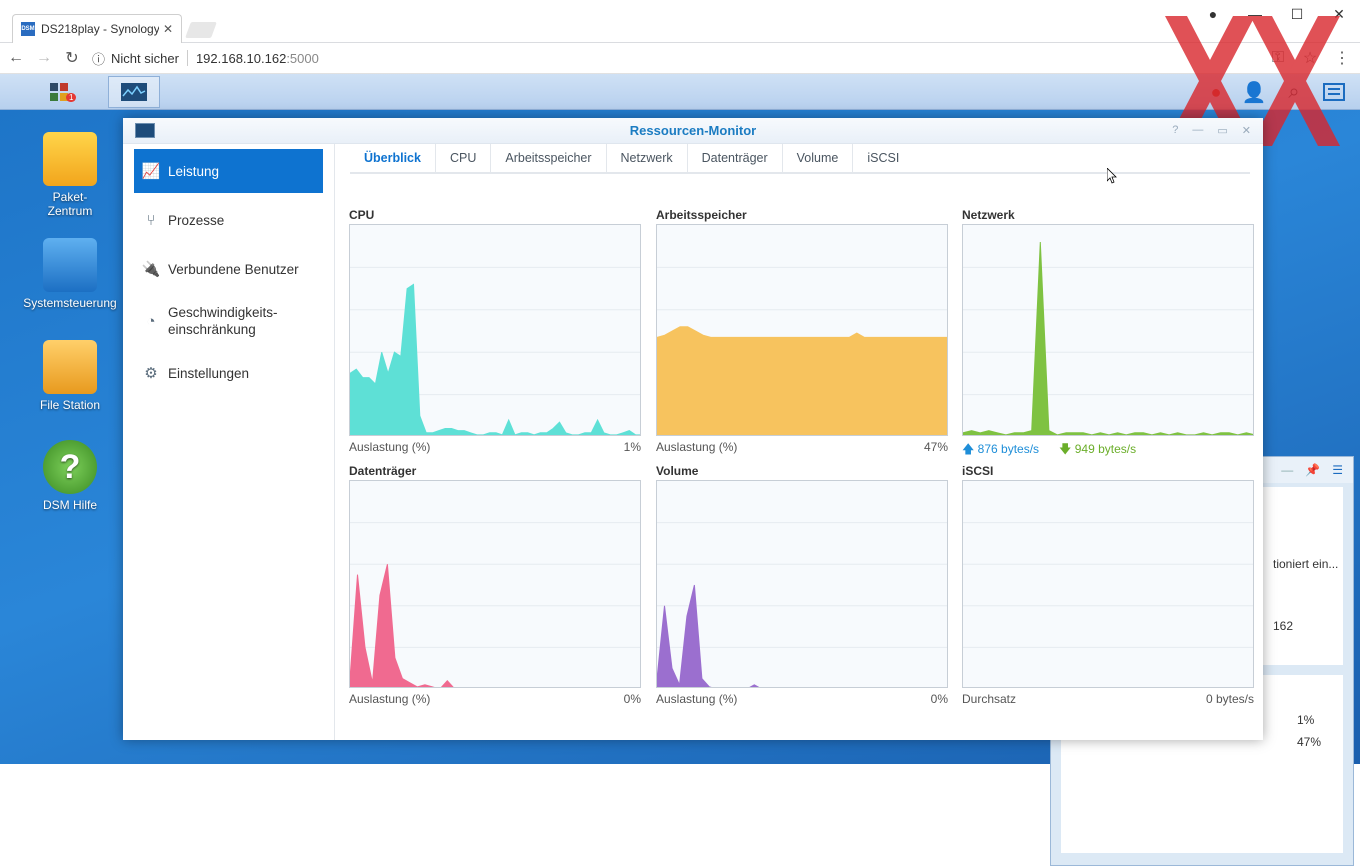  Describe the element at coordinates (1246, 130) in the screenshot. I see `close-icon: ✕` at that location.